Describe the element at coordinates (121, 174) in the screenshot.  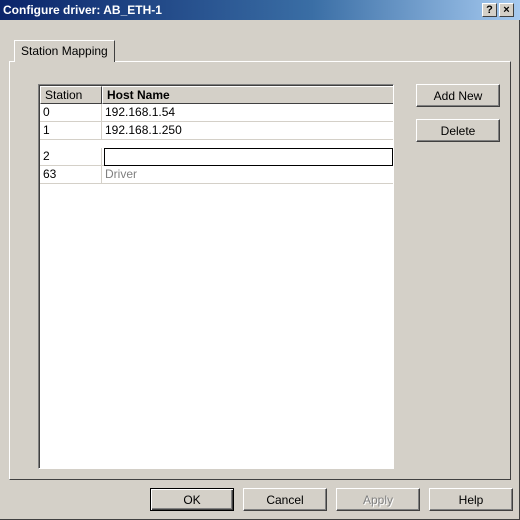
I see `host-name-cell: Driver` at that location.